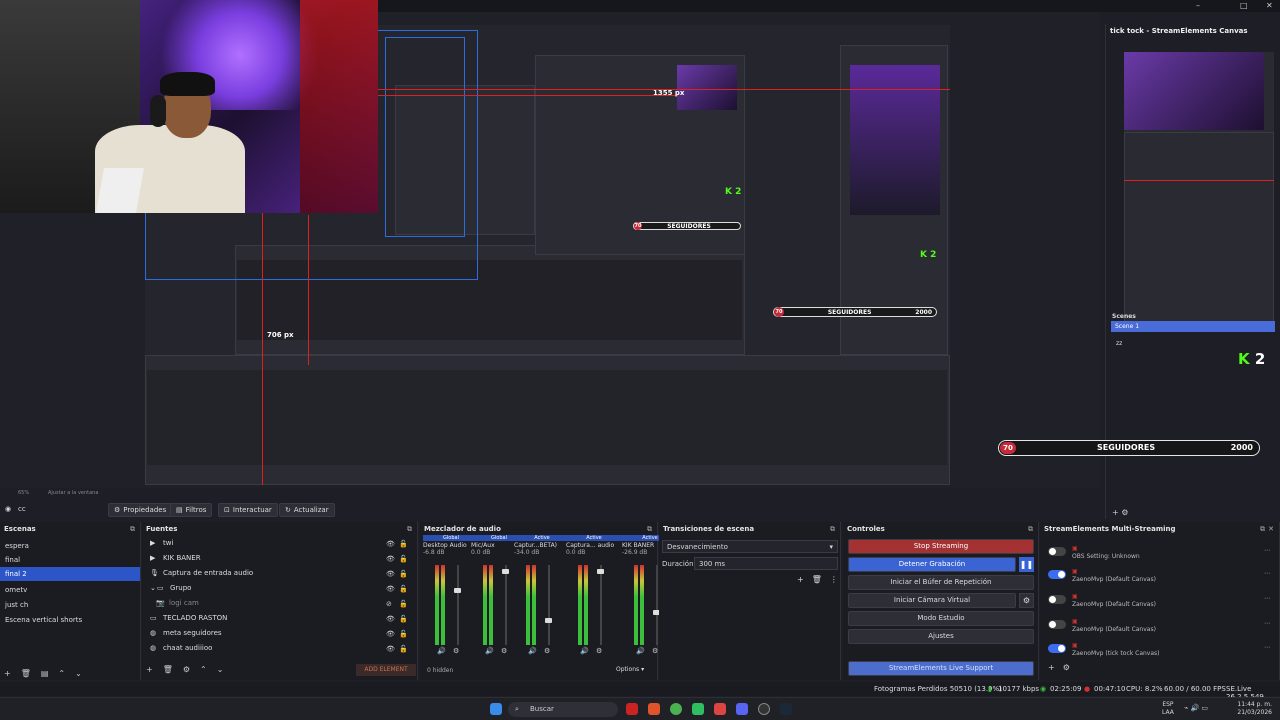 This screenshot has width=1280, height=720. What do you see at coordinates (278, 591) in the screenshot?
I see `source-item: ⌄ ▭ Grupo 👁 🔓` at bounding box center [278, 591].